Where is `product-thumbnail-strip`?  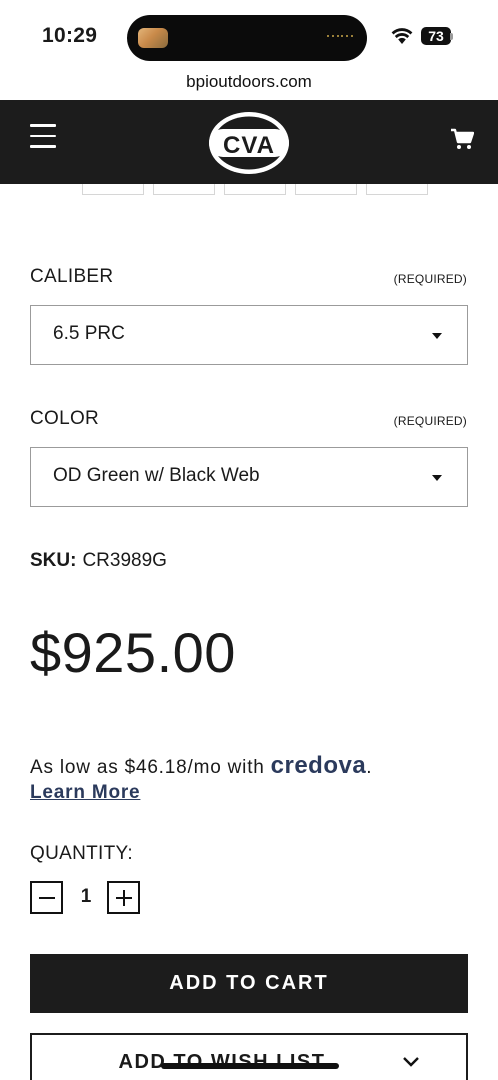 product-thumbnail-strip is located at coordinates (259, 189).